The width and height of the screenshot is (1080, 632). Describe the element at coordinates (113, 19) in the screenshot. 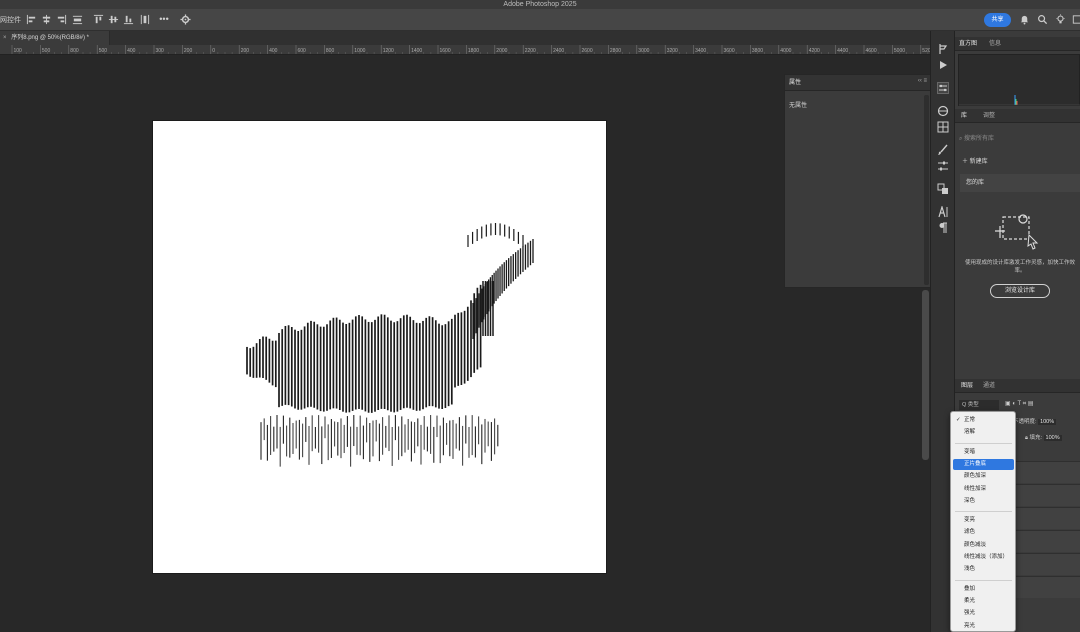

I see `align-middle-icon` at that location.